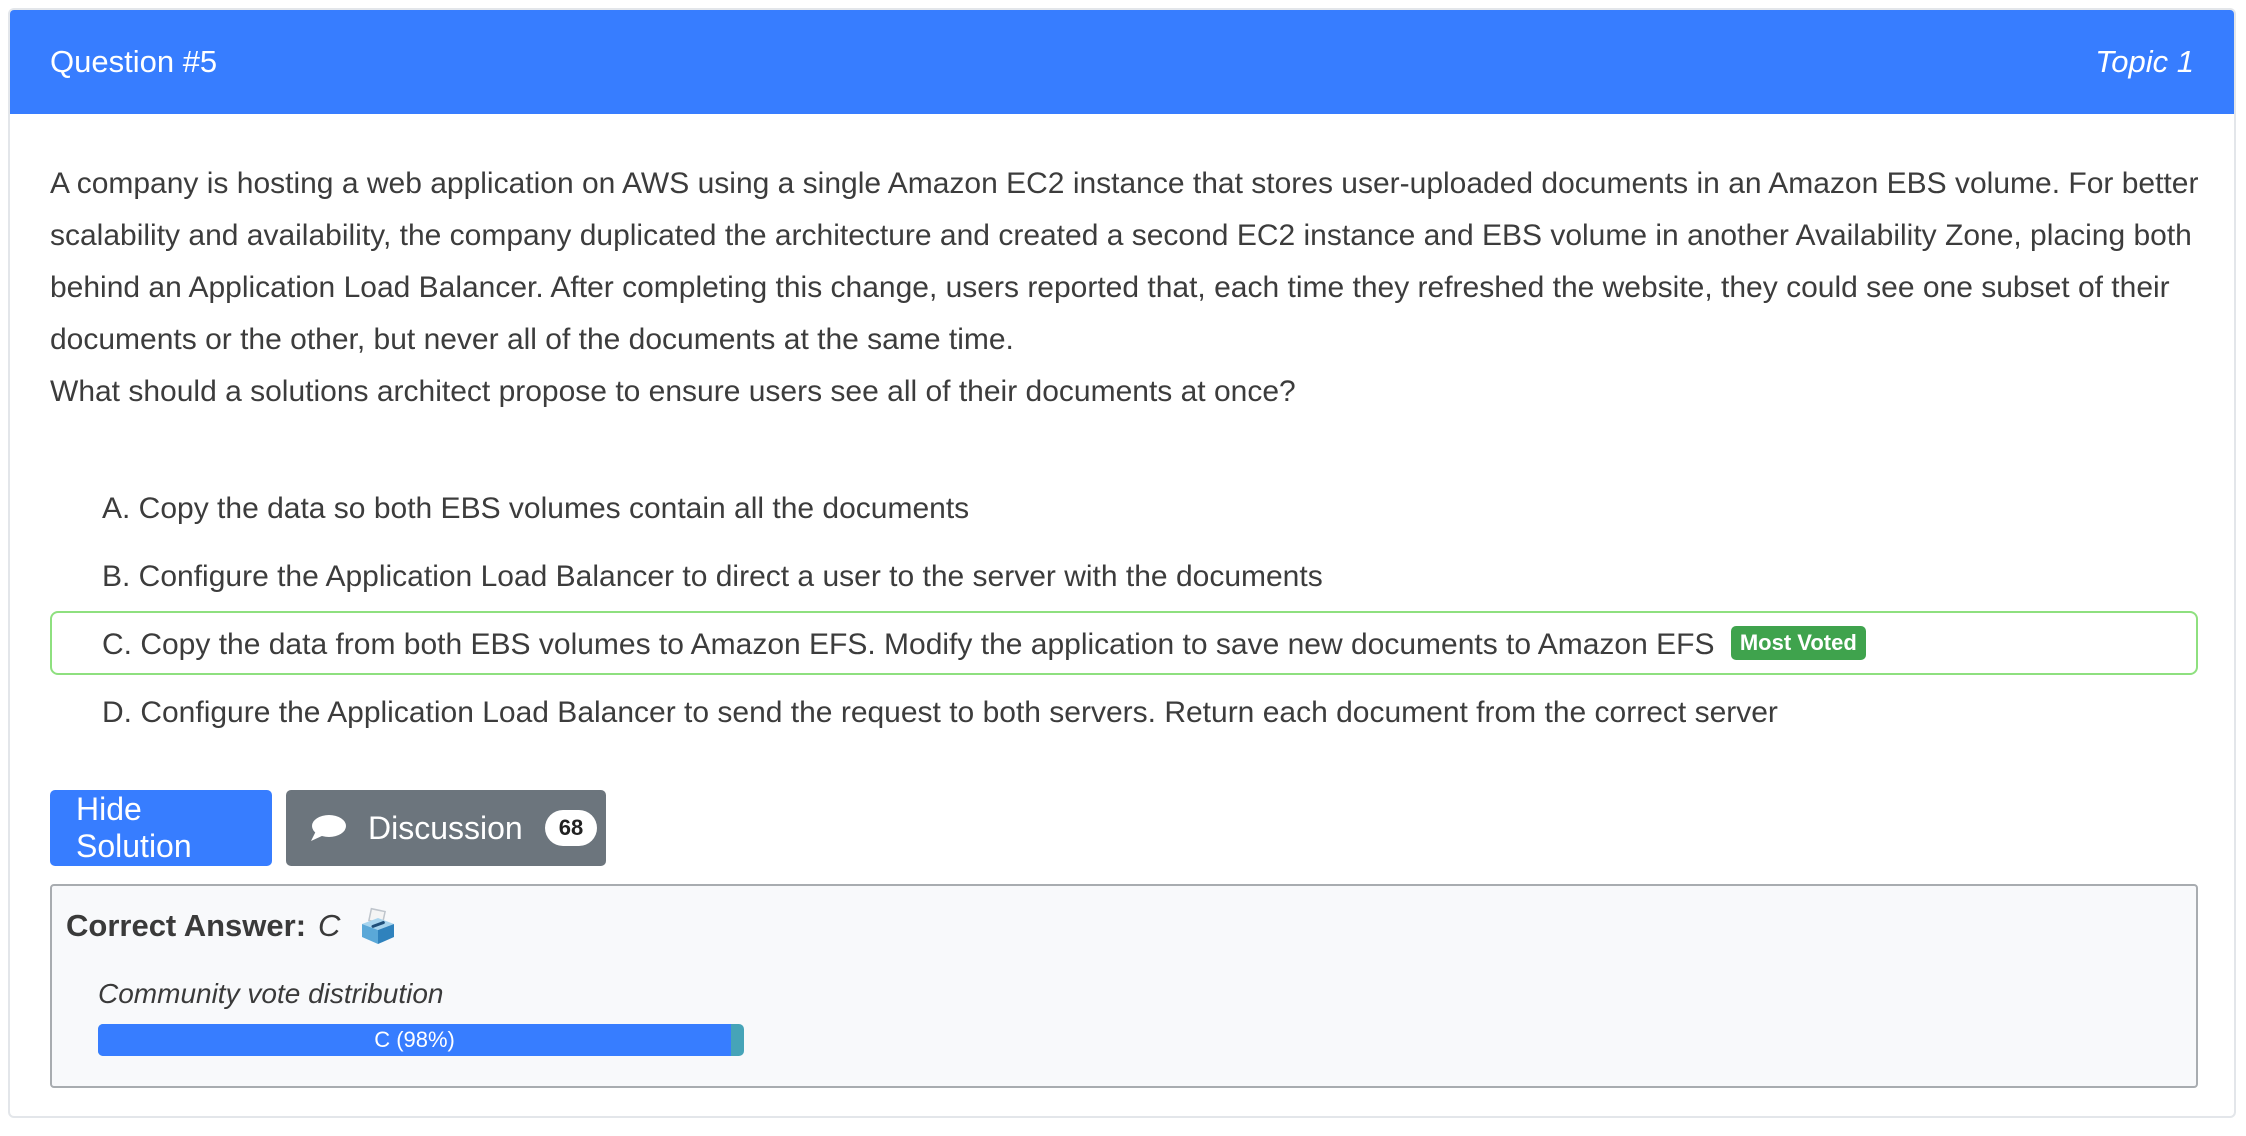 The width and height of the screenshot is (2246, 1136). I want to click on most-voted-badge: Most Voted, so click(1798, 643).